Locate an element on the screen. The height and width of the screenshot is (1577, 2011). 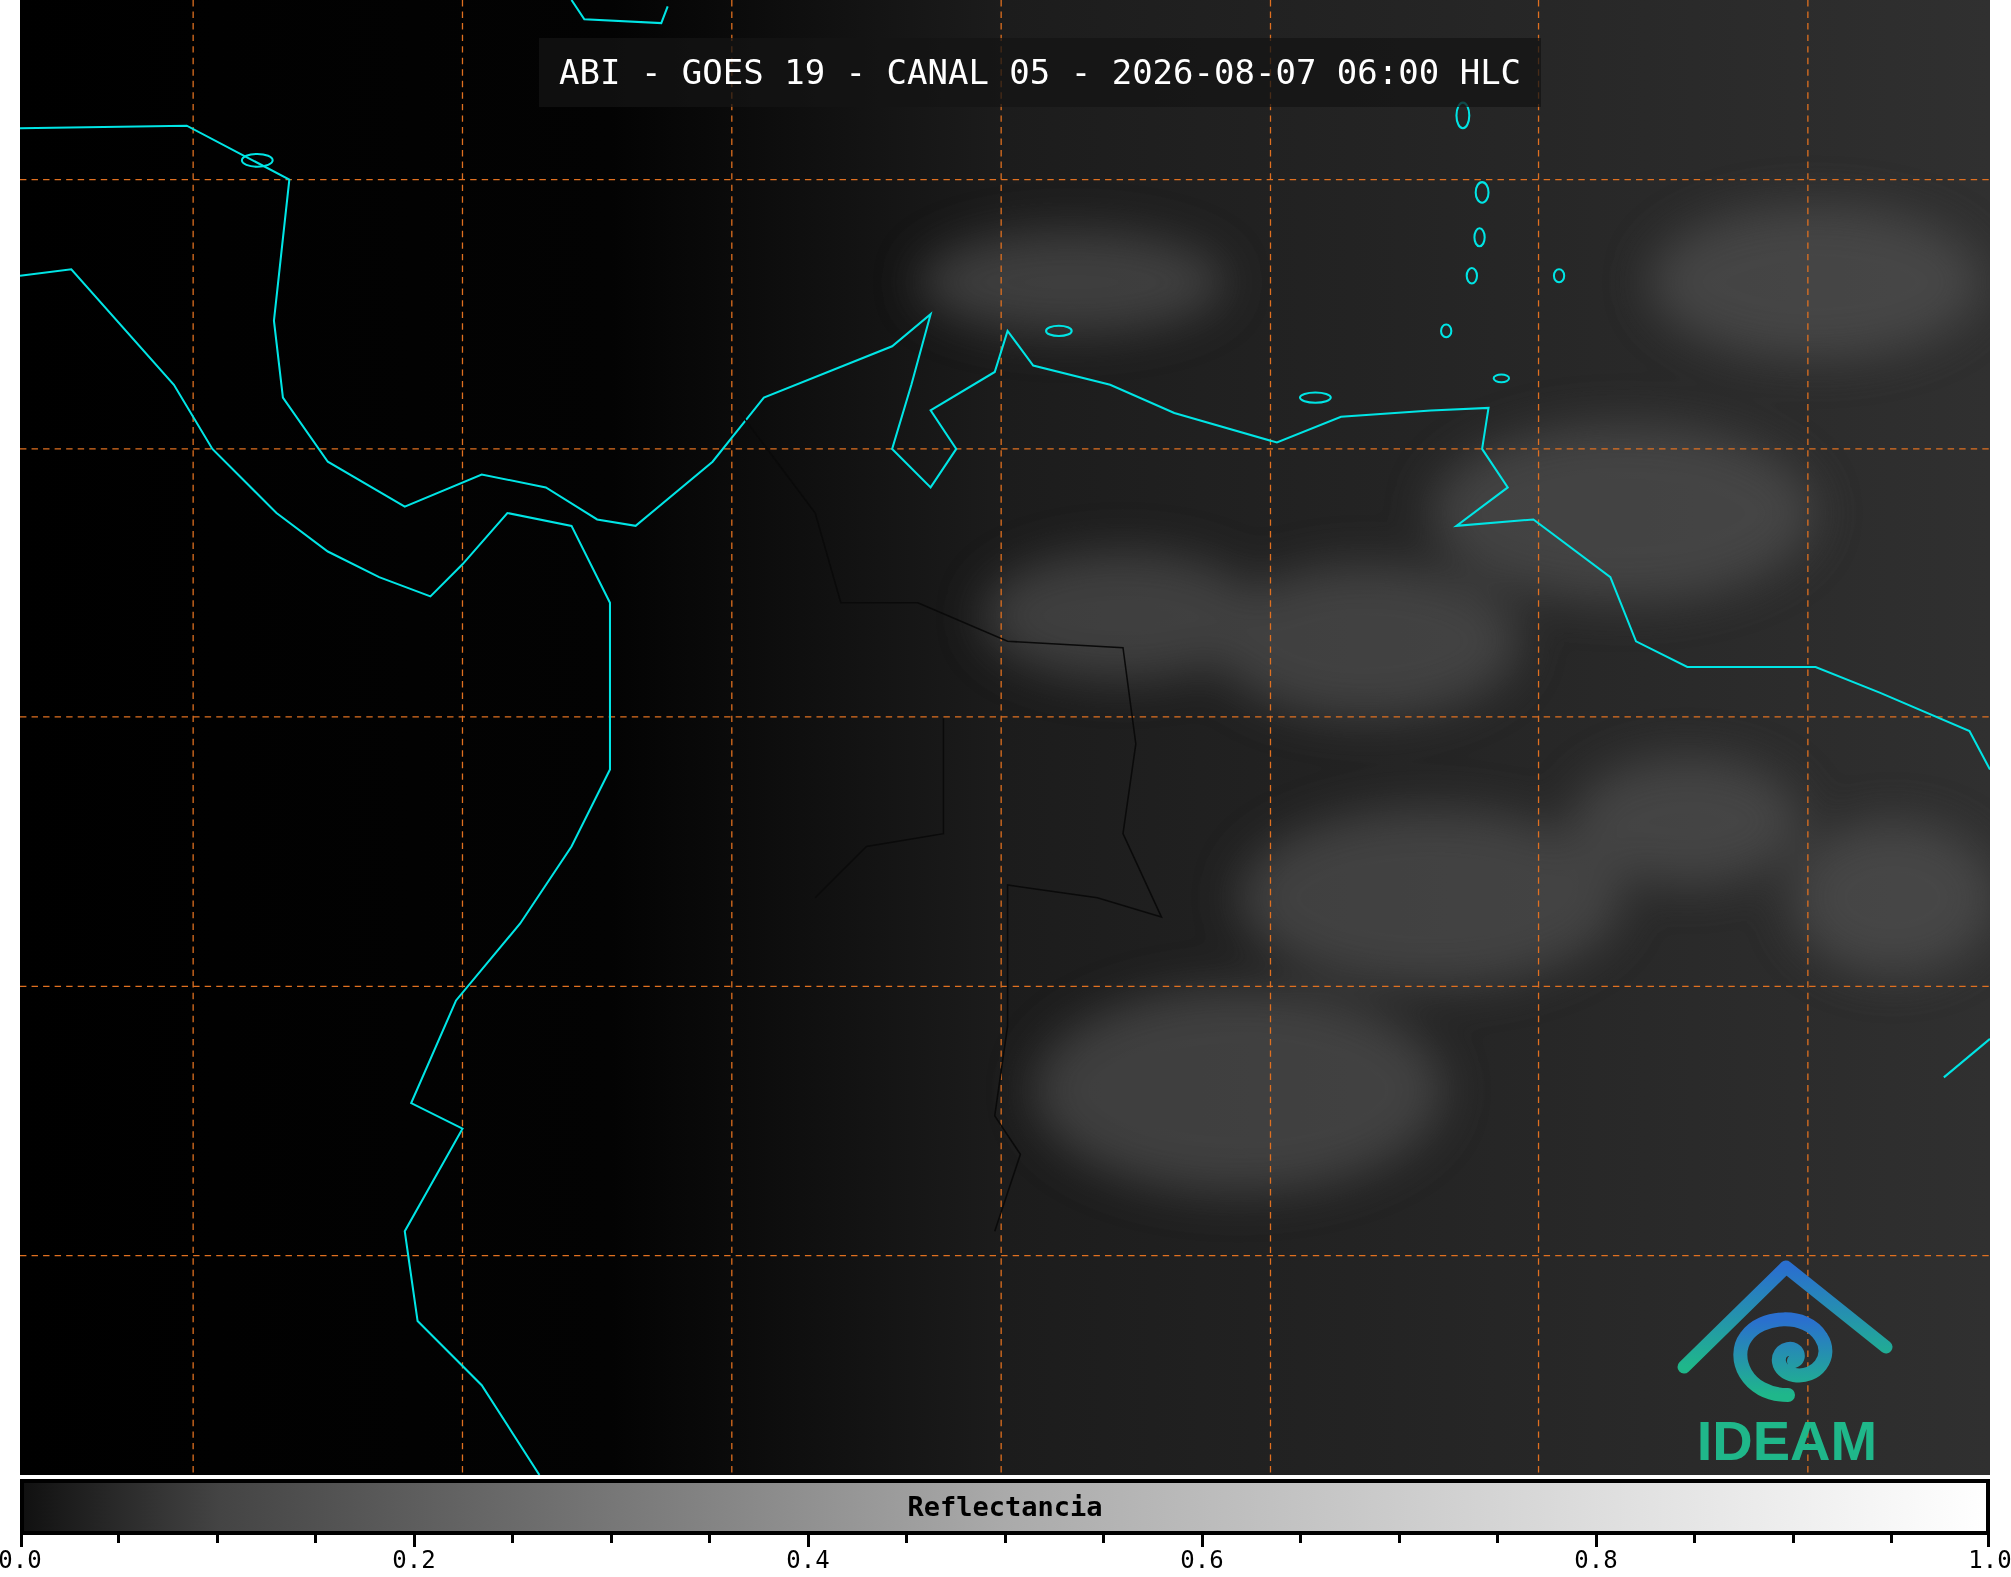
tick-label: 0.4 is located at coordinates (808, 1560).